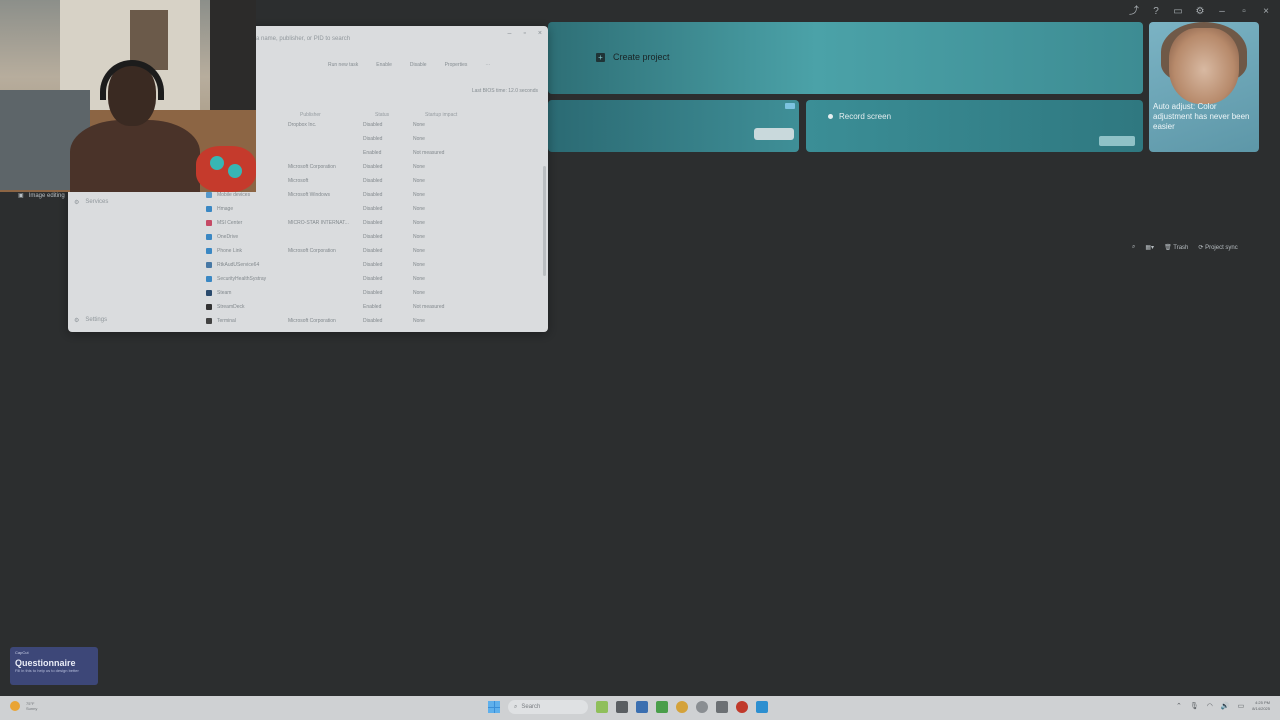 The image size is (1280, 720). I want to click on feedback-icon: ▭, so click(1178, 12).